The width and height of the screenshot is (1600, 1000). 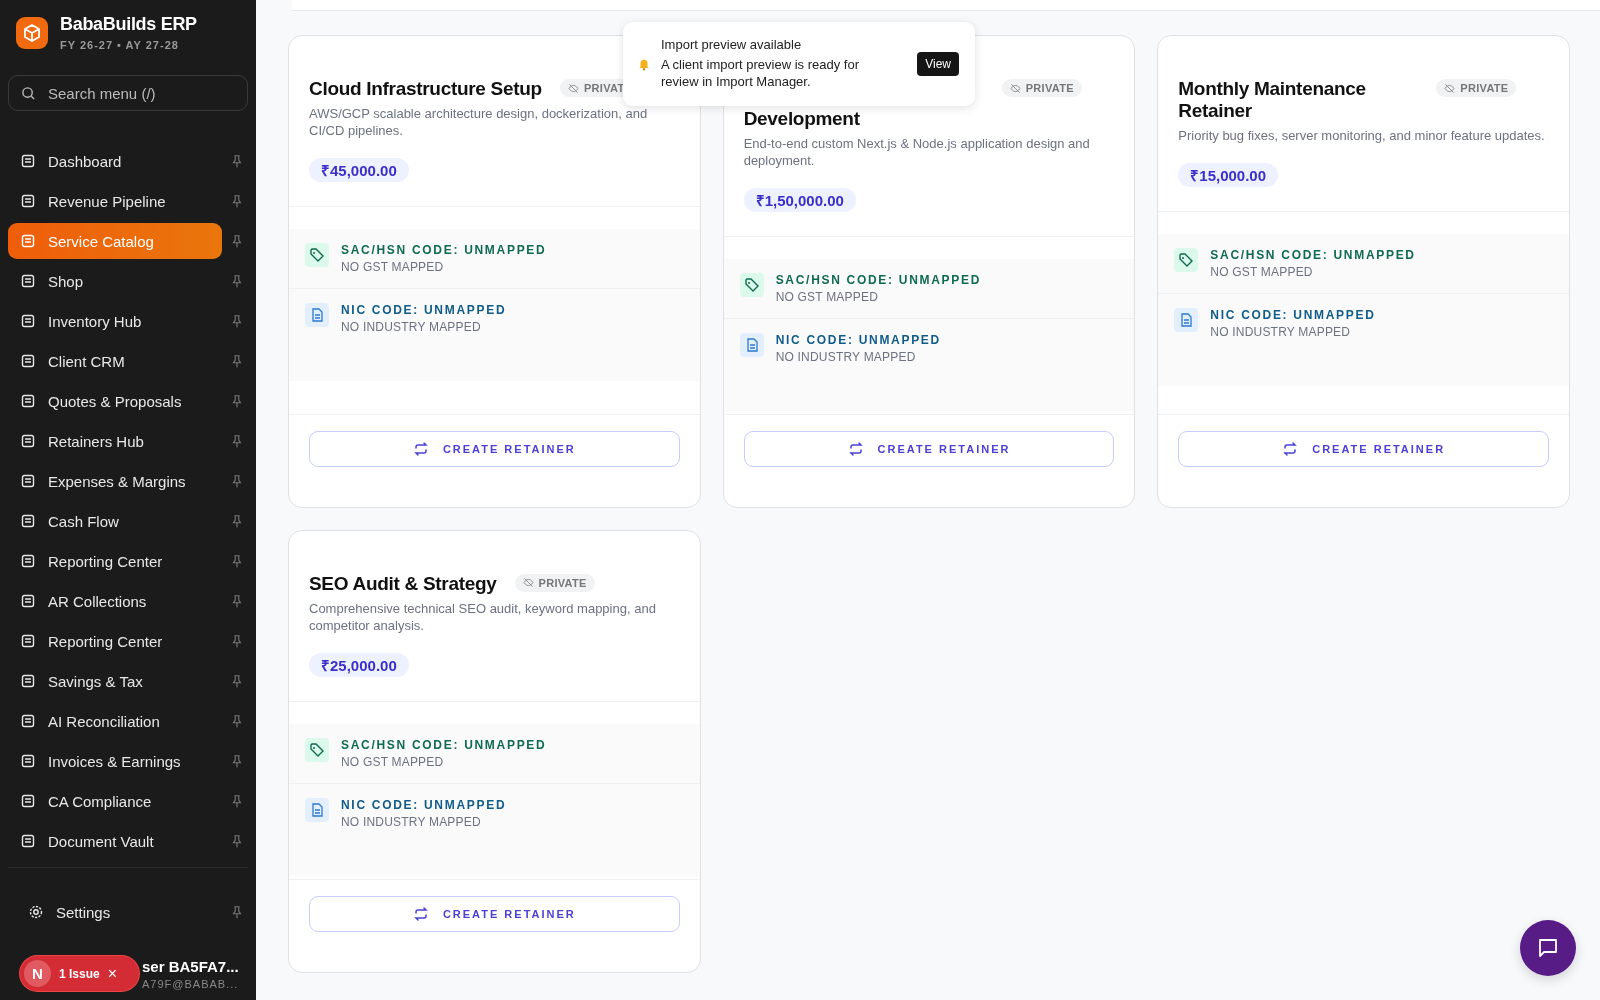 I want to click on search-icon, so click(x=28, y=93).